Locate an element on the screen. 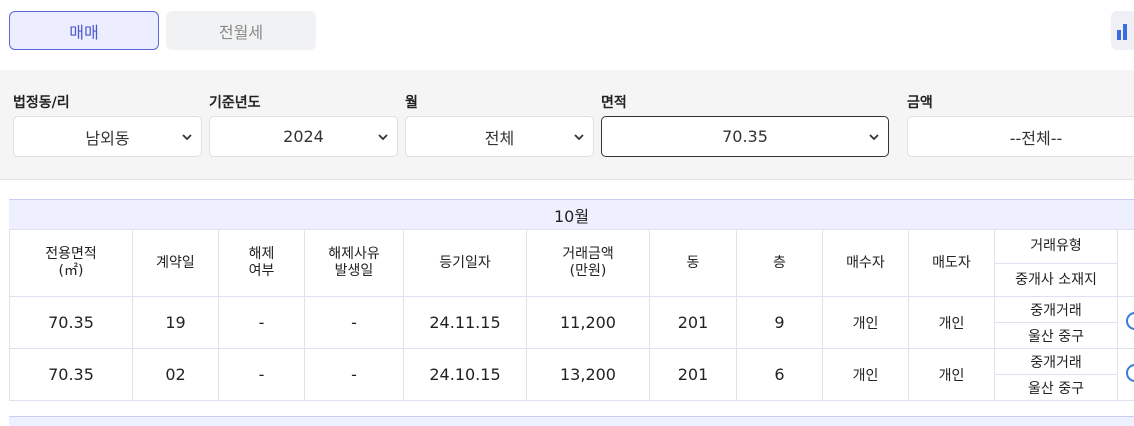  cell-floor: 9 is located at coordinates (780, 323).